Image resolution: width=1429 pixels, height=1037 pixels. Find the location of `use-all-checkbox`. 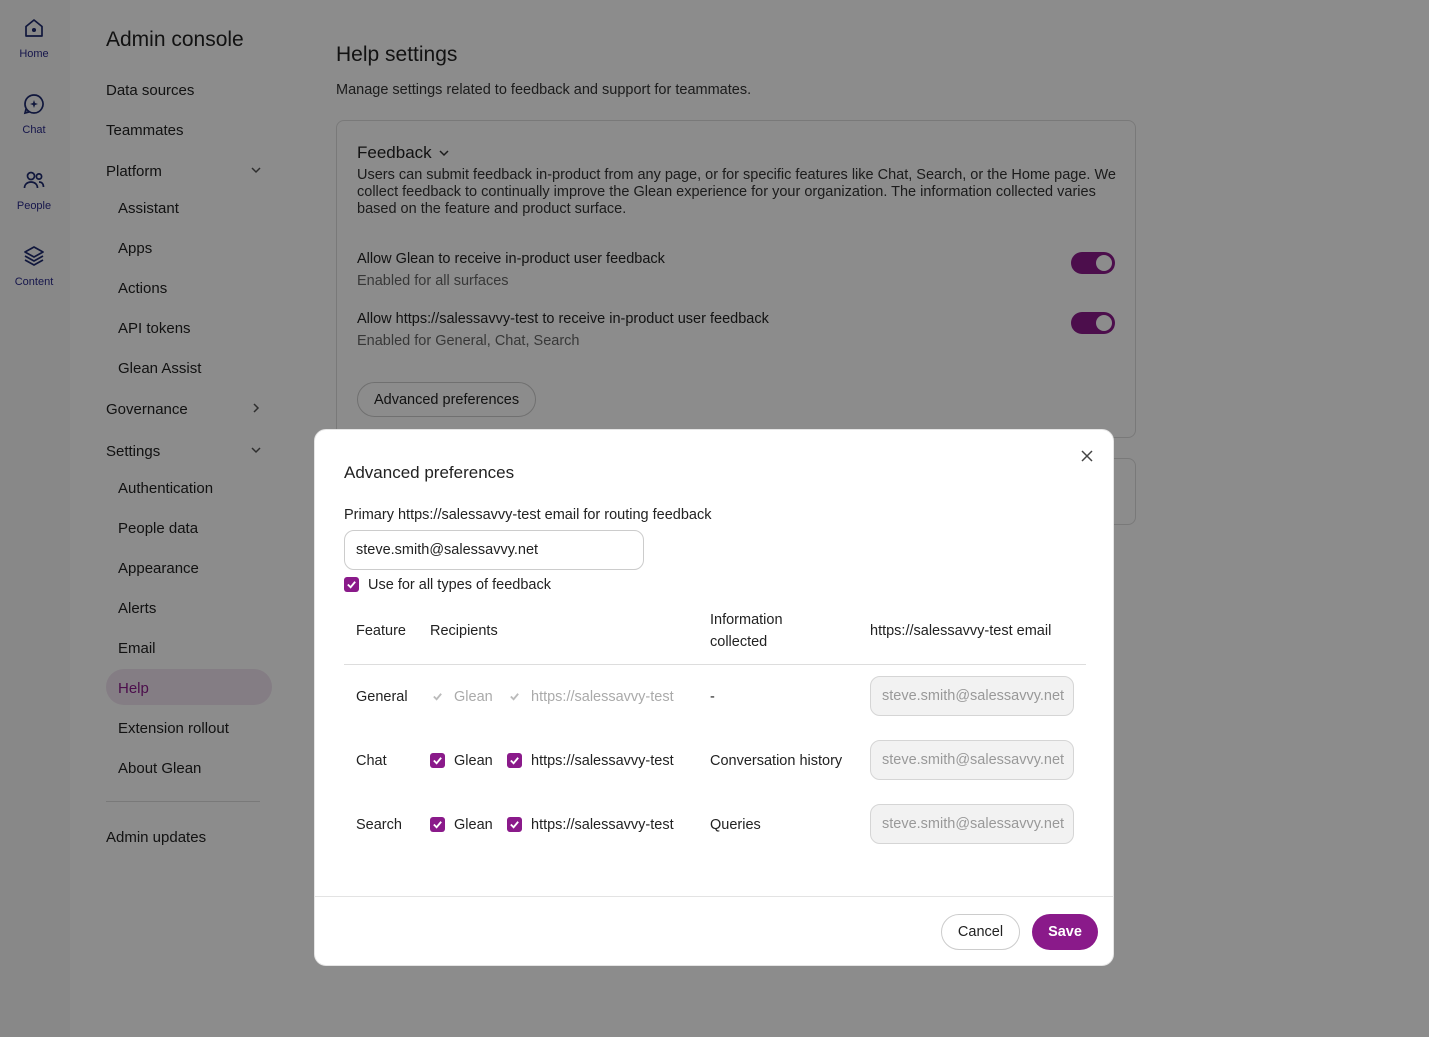

use-all-checkbox is located at coordinates (351, 584).